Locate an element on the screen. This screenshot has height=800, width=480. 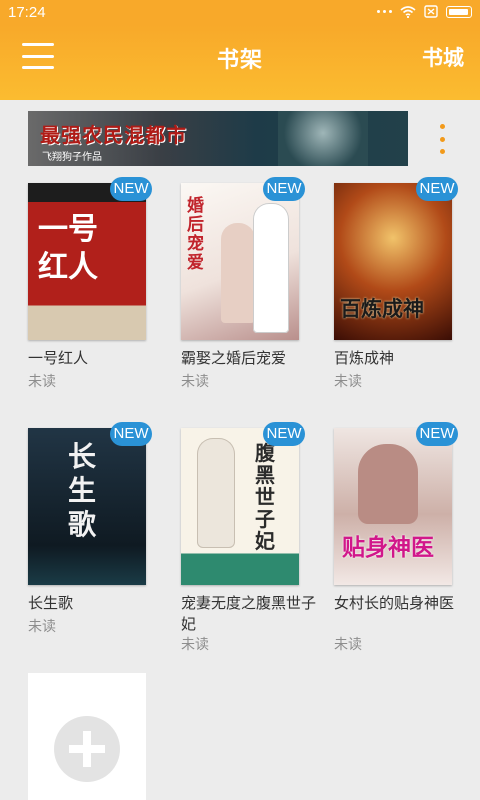
book-cover: 贴身神医 is located at coordinates (393, 506).